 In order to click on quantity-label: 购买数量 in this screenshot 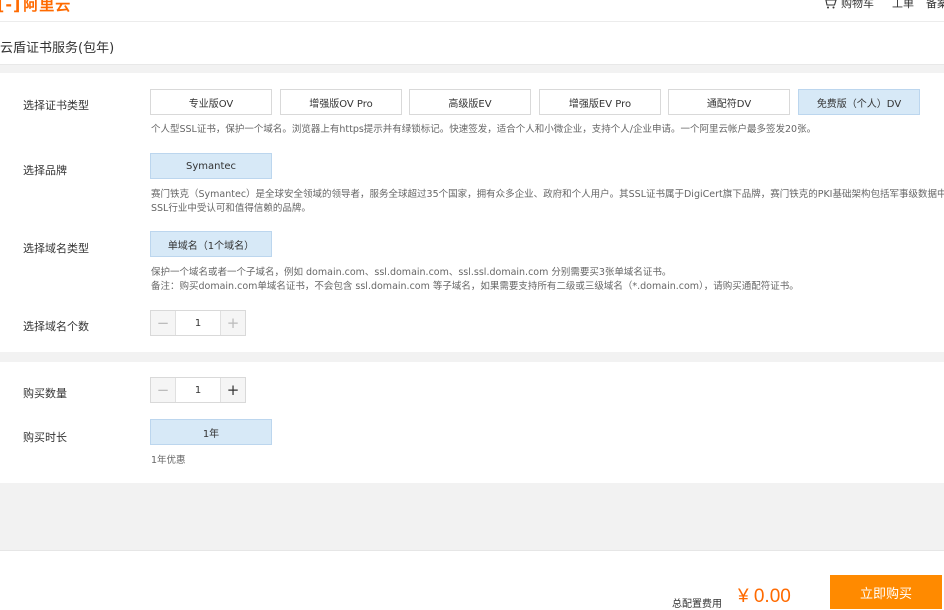, I will do `click(45, 393)`.